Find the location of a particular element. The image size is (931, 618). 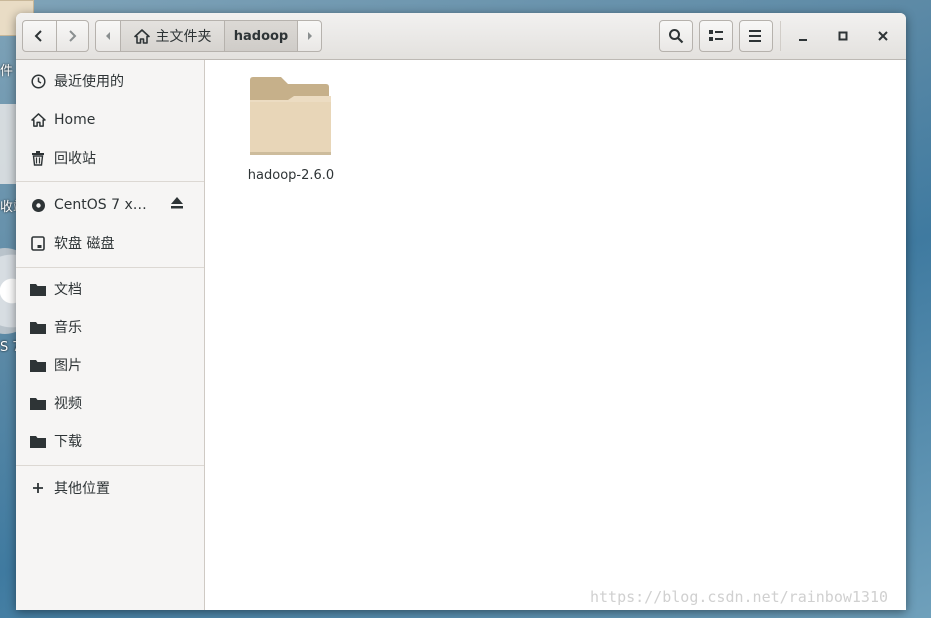

back-button is located at coordinates (39, 36).